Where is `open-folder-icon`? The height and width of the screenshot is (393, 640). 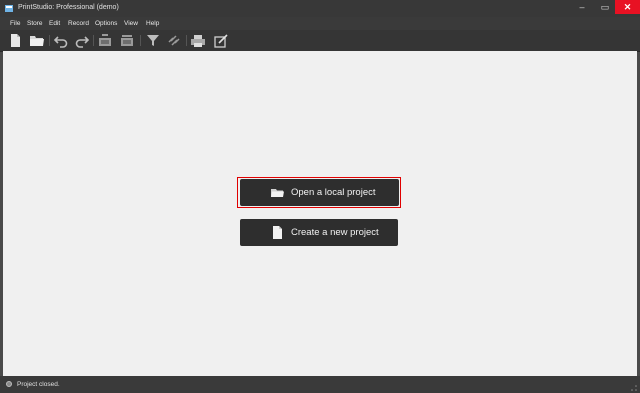
open-folder-icon is located at coordinates (37, 40).